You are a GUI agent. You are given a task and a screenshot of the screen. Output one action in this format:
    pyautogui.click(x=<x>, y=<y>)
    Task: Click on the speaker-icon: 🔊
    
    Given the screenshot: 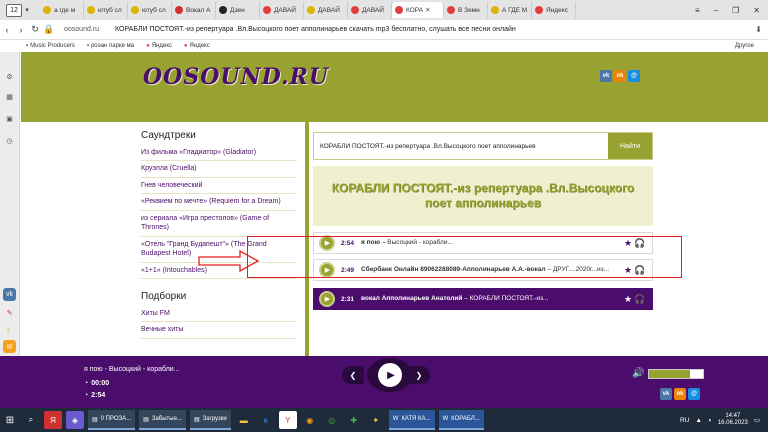 What is the action you would take?
    pyautogui.click(x=638, y=373)
    